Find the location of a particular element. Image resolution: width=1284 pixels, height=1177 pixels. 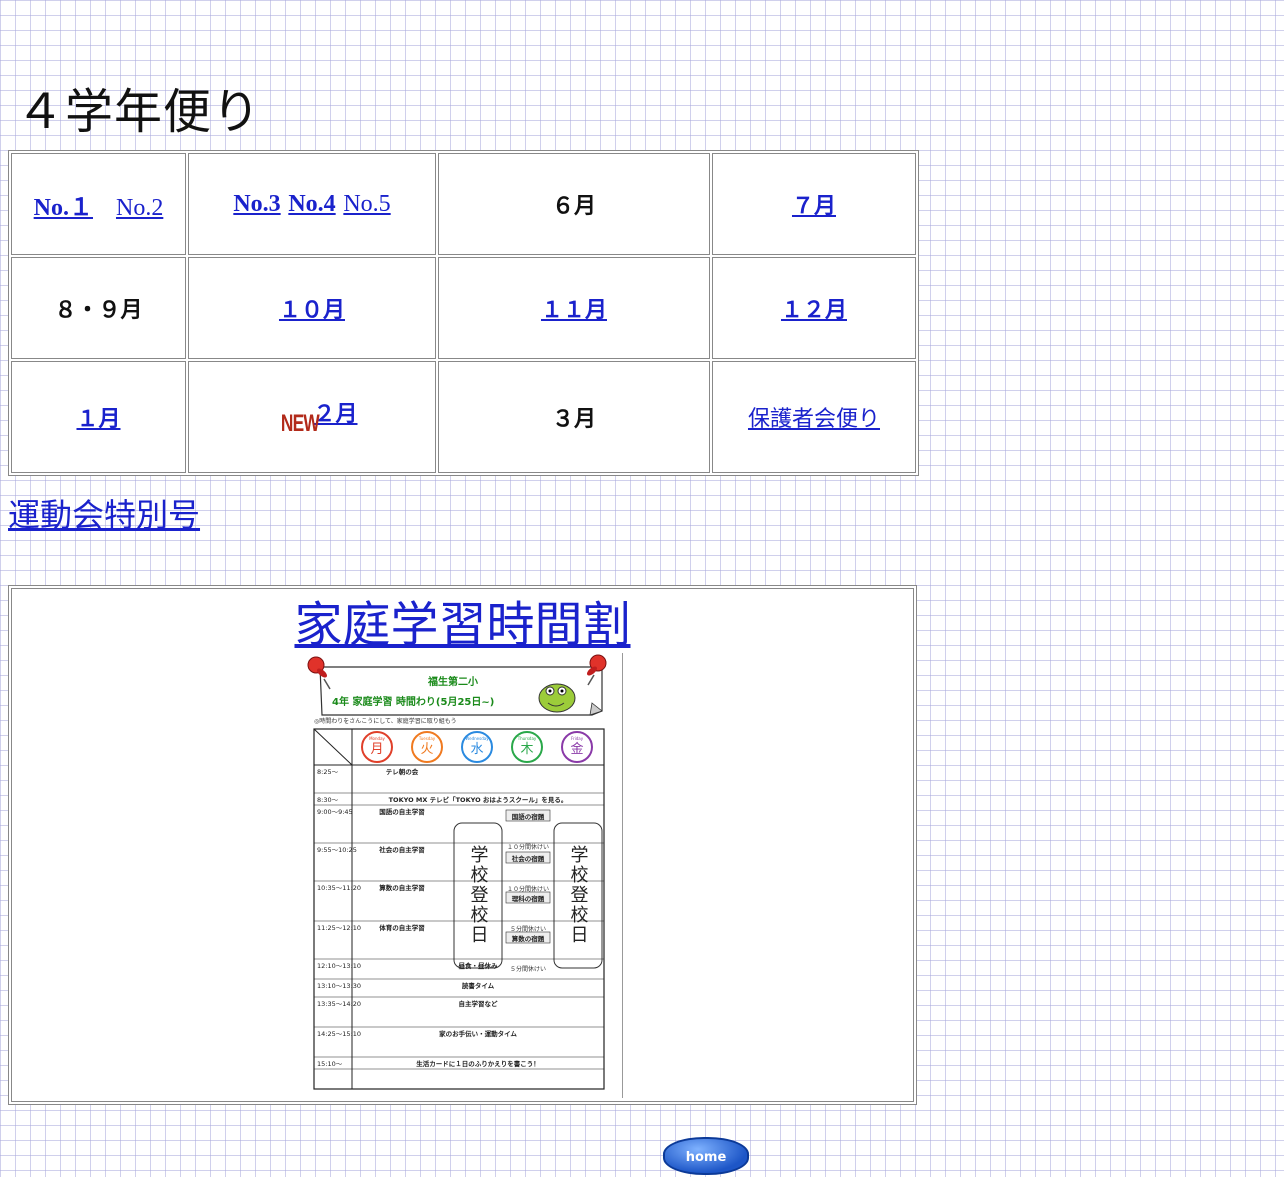

link-november: １１月 is located at coordinates (574, 310).